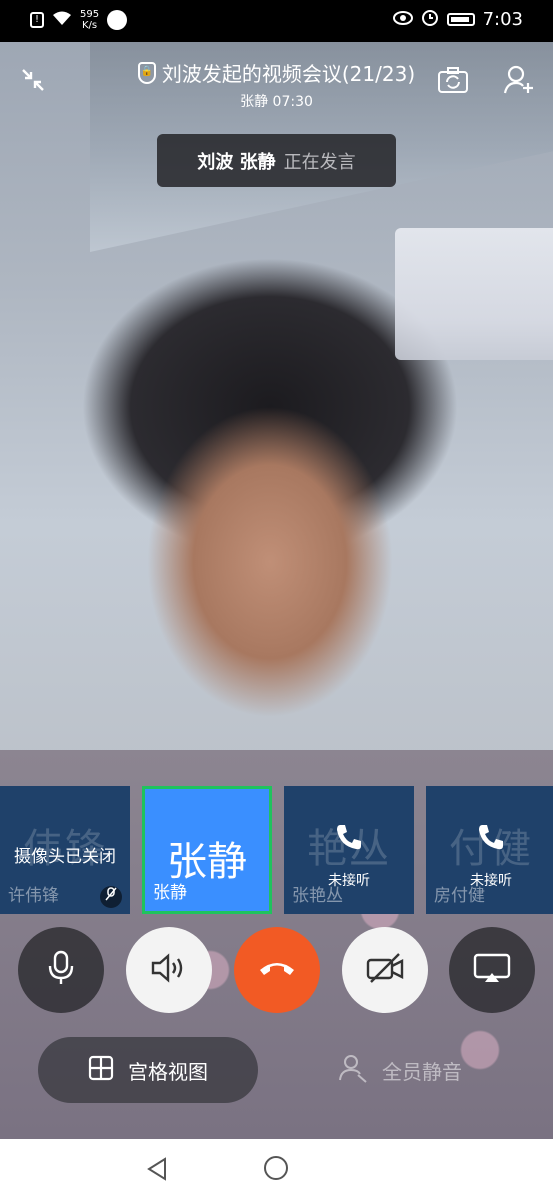  I want to click on screen-cast-icon, so click(492, 970).